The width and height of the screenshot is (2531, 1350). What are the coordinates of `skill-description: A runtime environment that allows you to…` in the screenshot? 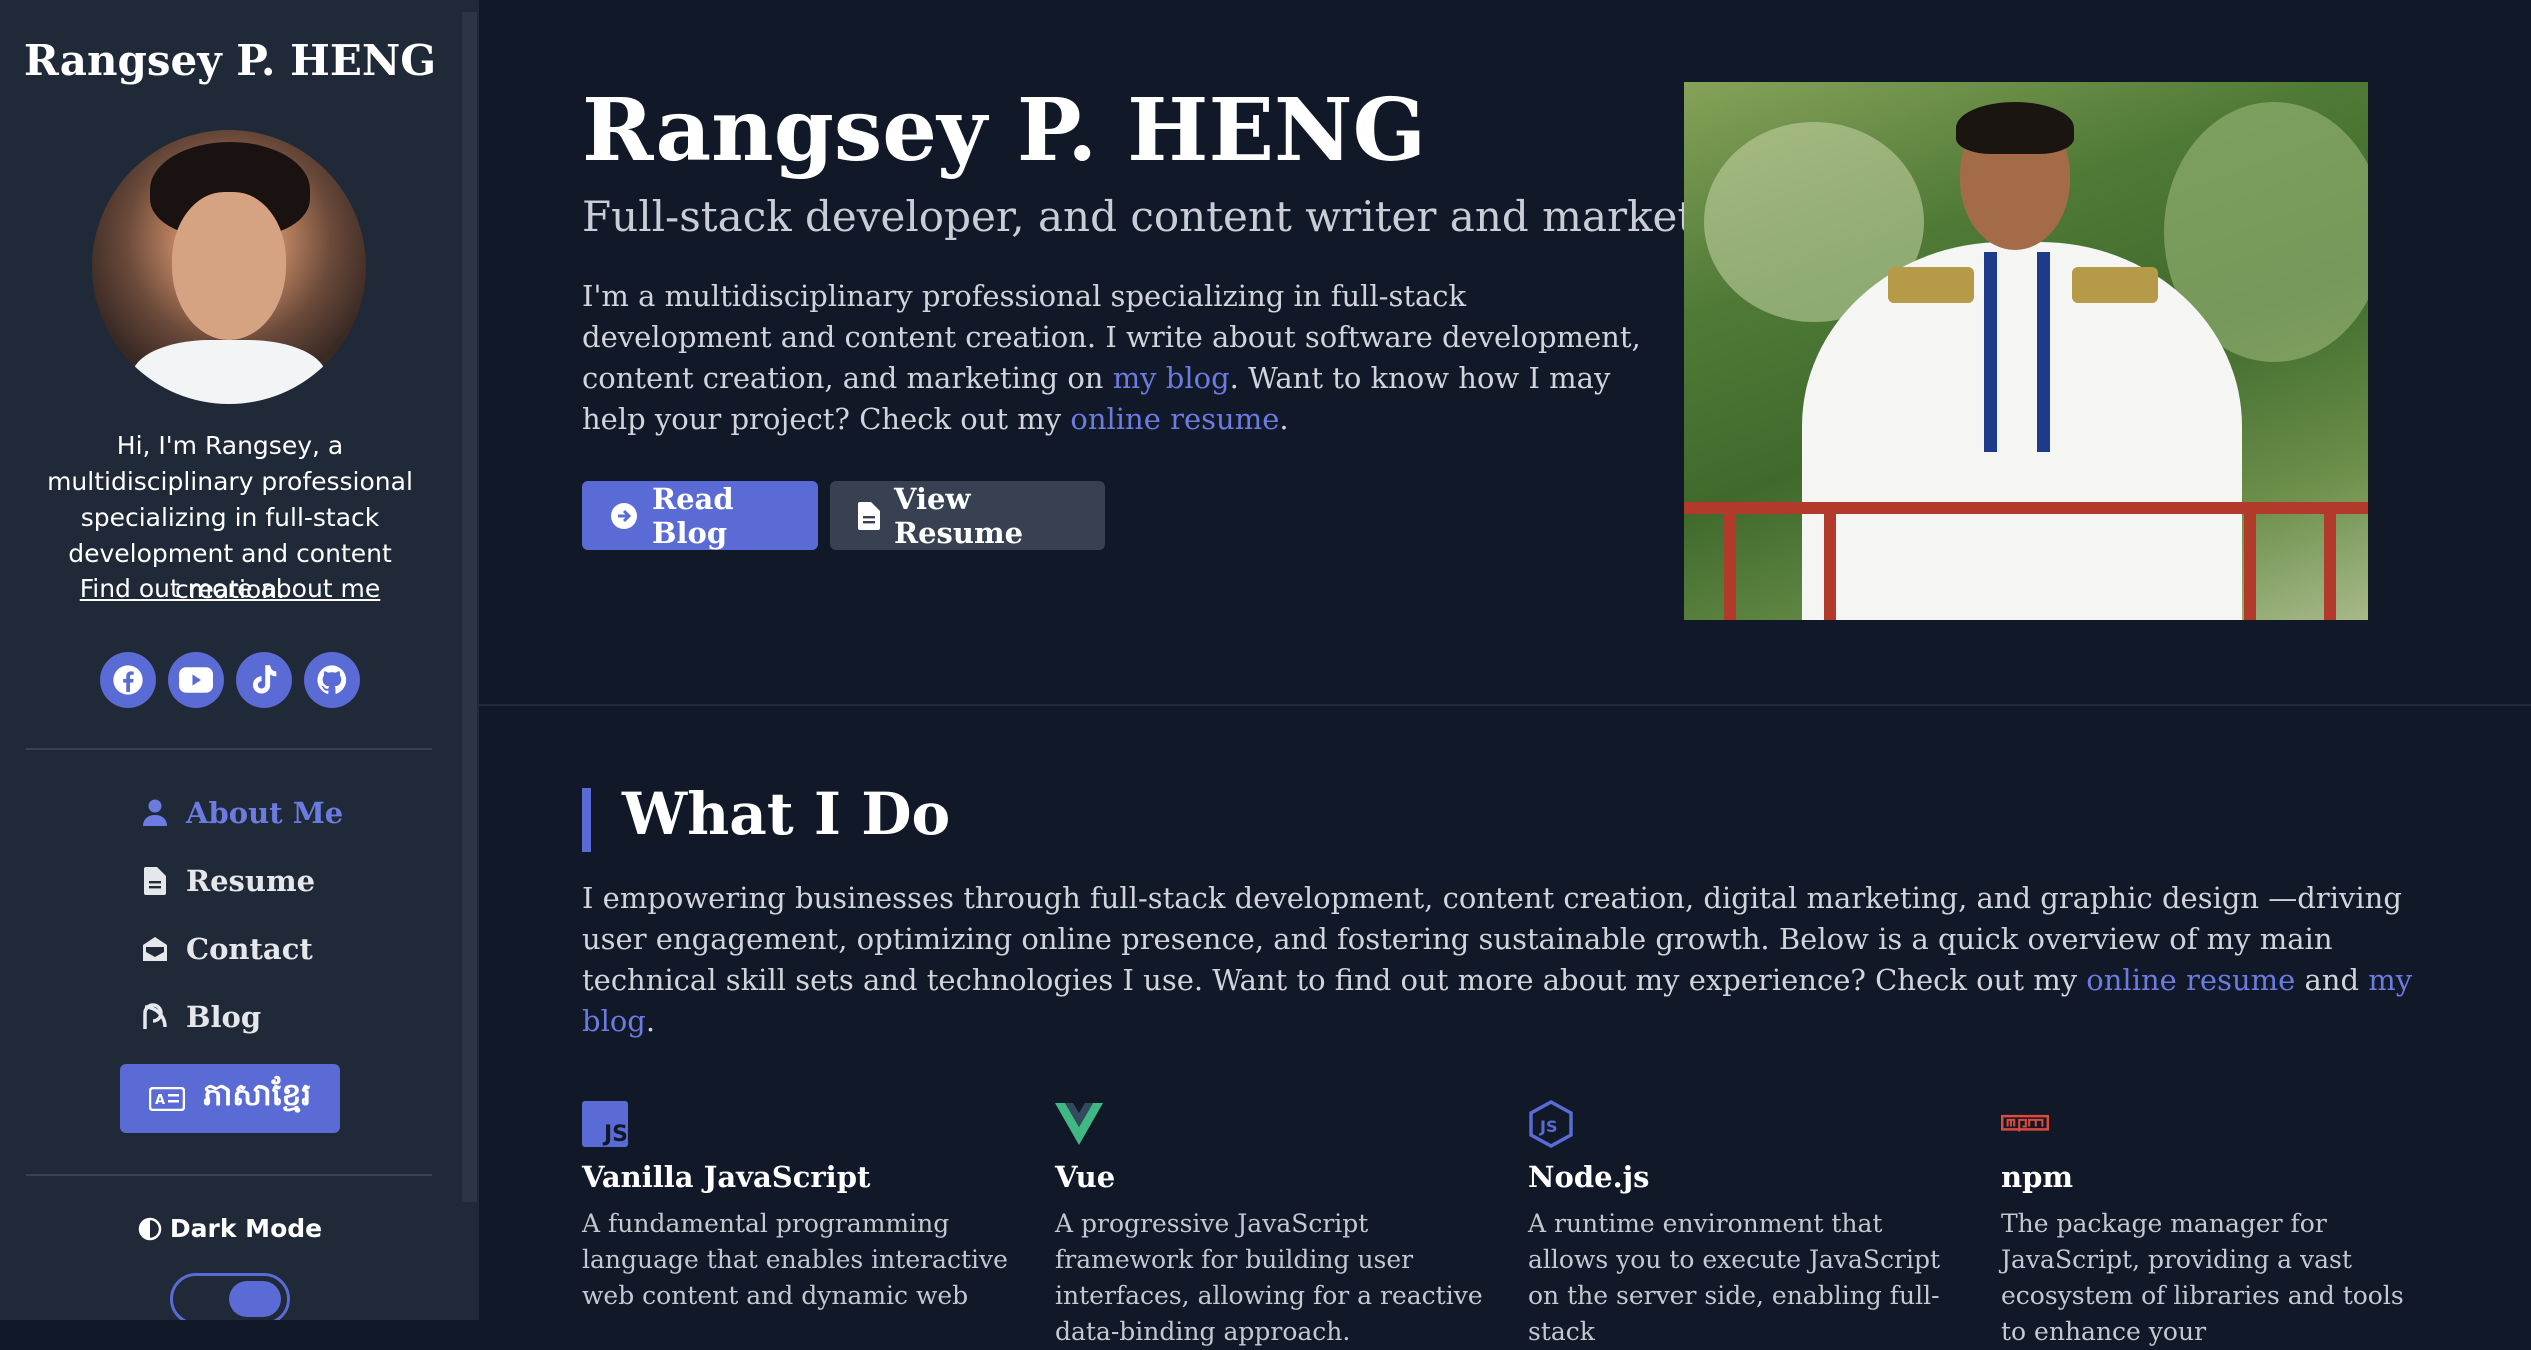 It's located at (1734, 1277).